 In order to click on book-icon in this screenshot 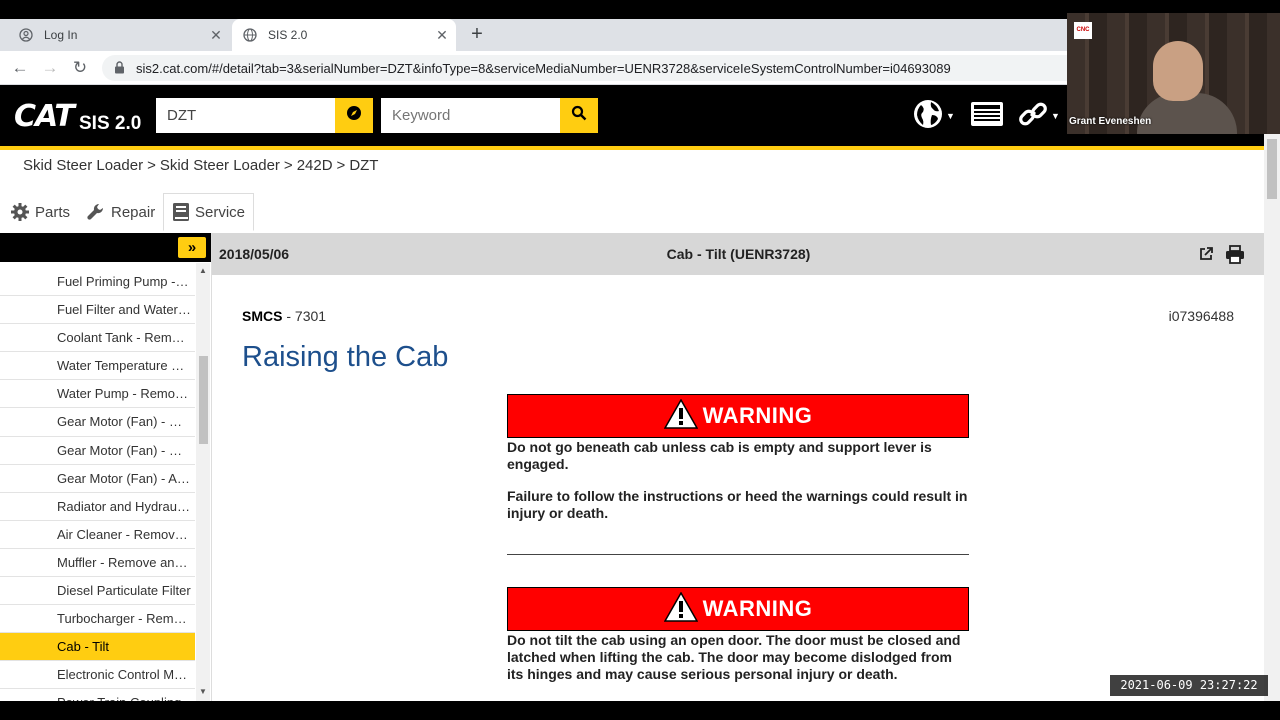, I will do `click(181, 212)`.